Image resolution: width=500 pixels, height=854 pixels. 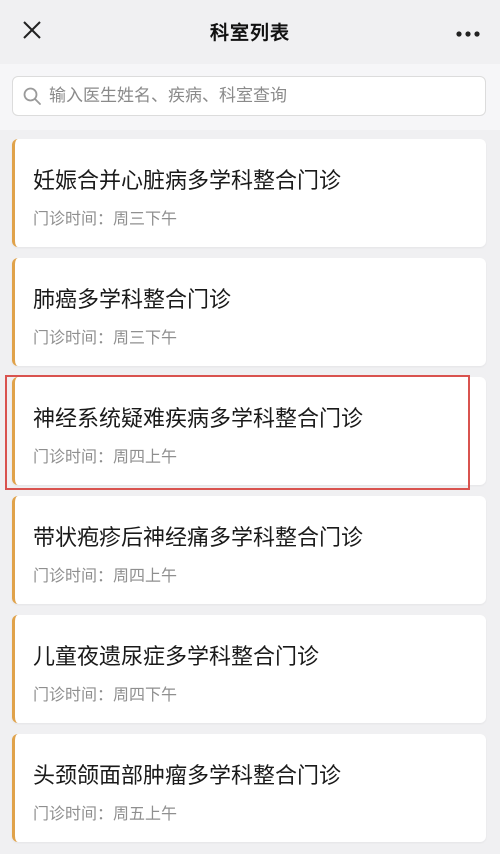 I want to click on more-button, so click(x=468, y=32).